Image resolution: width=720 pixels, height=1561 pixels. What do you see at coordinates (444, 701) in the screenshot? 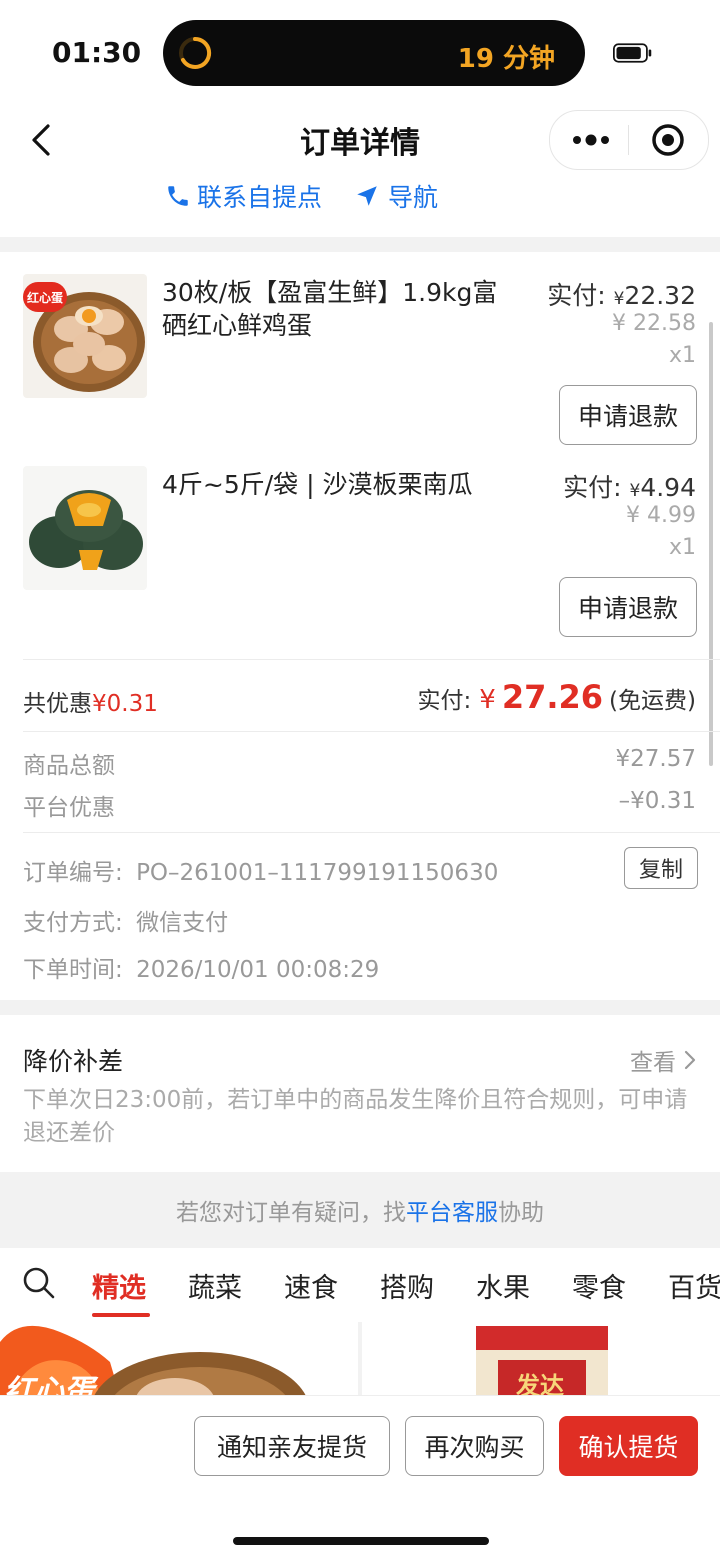
I see `paid-total-label: 实付:` at bounding box center [444, 701].